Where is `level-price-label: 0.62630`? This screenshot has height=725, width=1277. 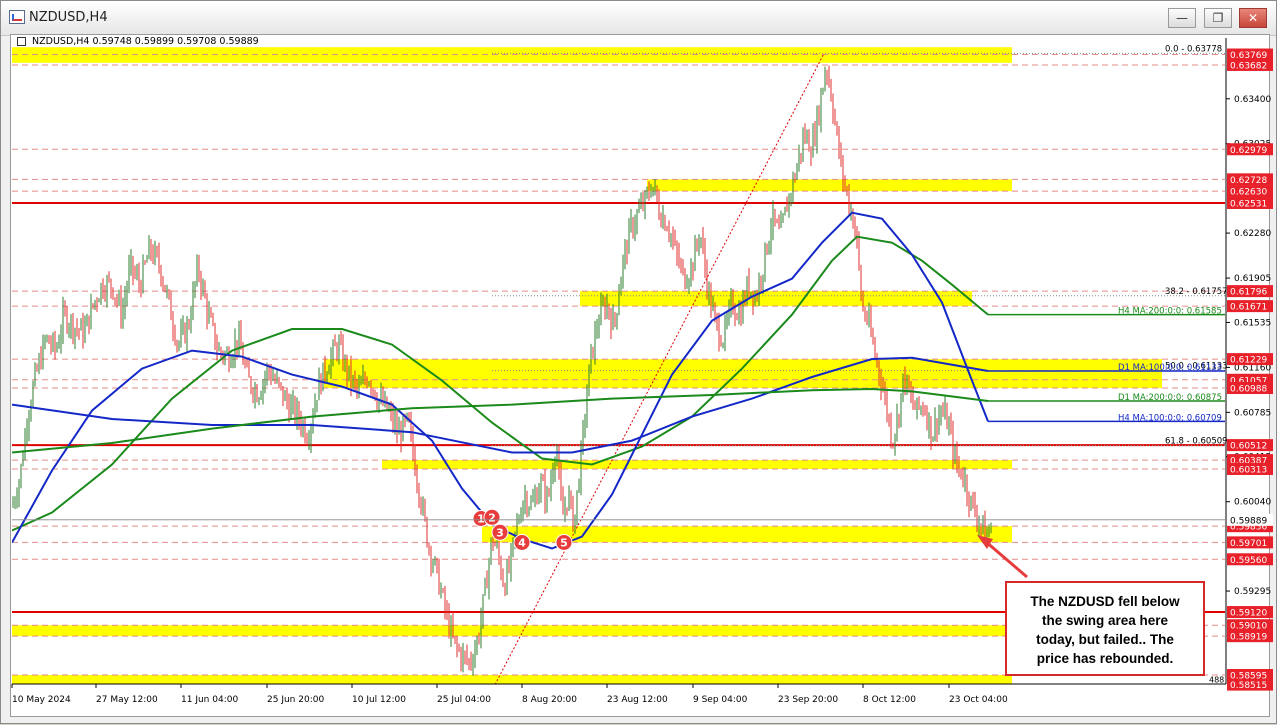
level-price-label: 0.62630 is located at coordinates (1248, 193).